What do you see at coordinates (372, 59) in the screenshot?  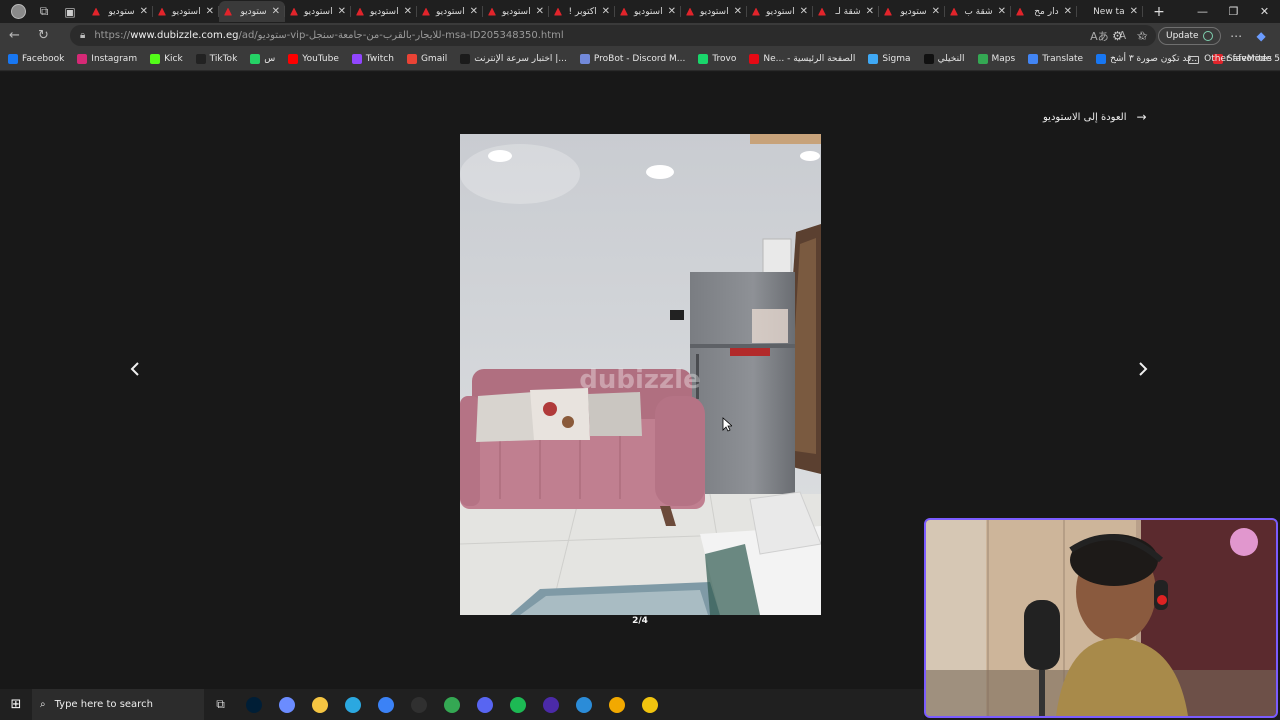 I see `bookmark-item: Twitch` at bounding box center [372, 59].